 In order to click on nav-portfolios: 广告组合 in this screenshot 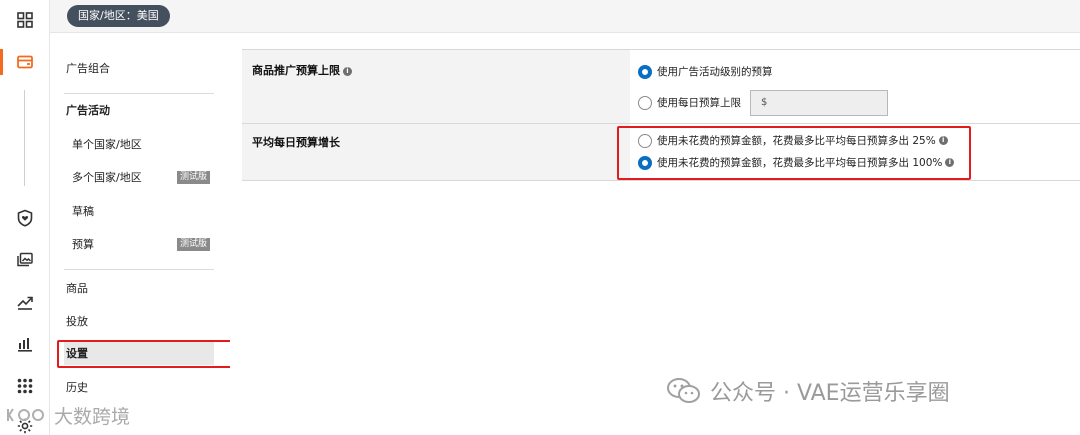, I will do `click(88, 68)`.